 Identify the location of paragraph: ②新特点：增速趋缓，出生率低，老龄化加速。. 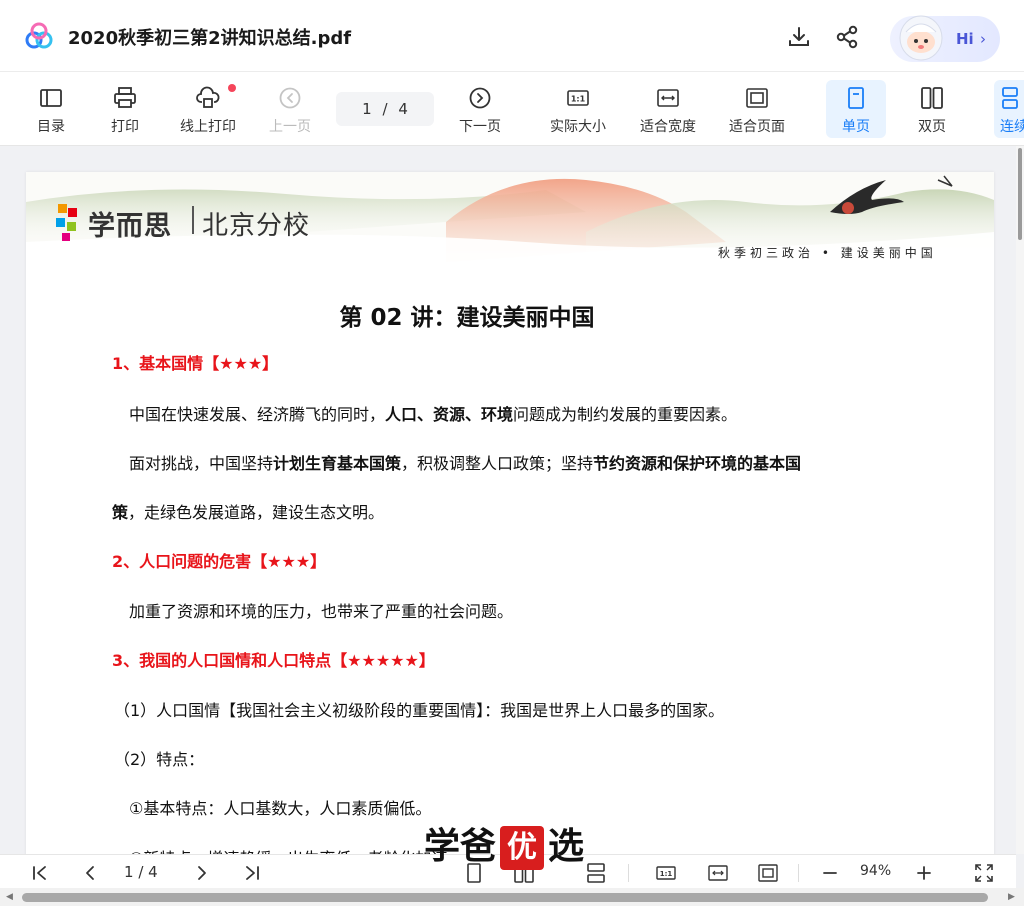
(296, 849).